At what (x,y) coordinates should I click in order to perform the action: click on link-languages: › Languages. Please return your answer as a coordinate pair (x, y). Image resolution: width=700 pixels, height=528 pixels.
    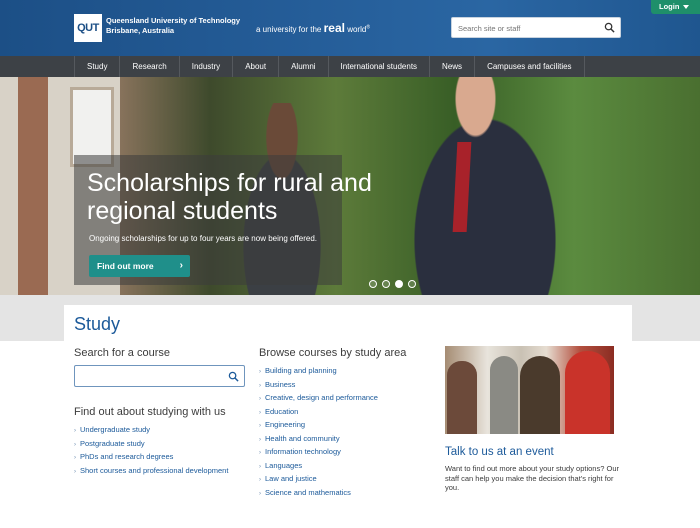
    Looking at the image, I should click on (318, 466).